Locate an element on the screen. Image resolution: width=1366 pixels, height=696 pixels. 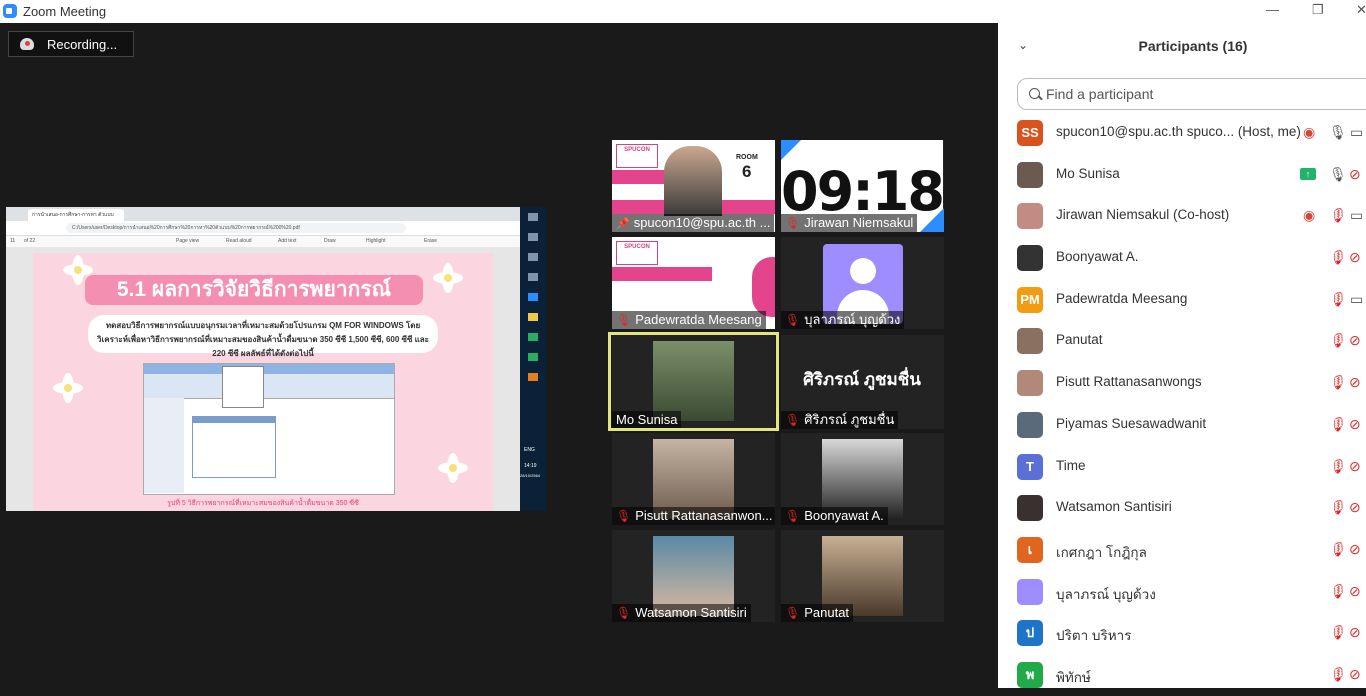
pdf-page-number: 11 is located at coordinates (13, 241).